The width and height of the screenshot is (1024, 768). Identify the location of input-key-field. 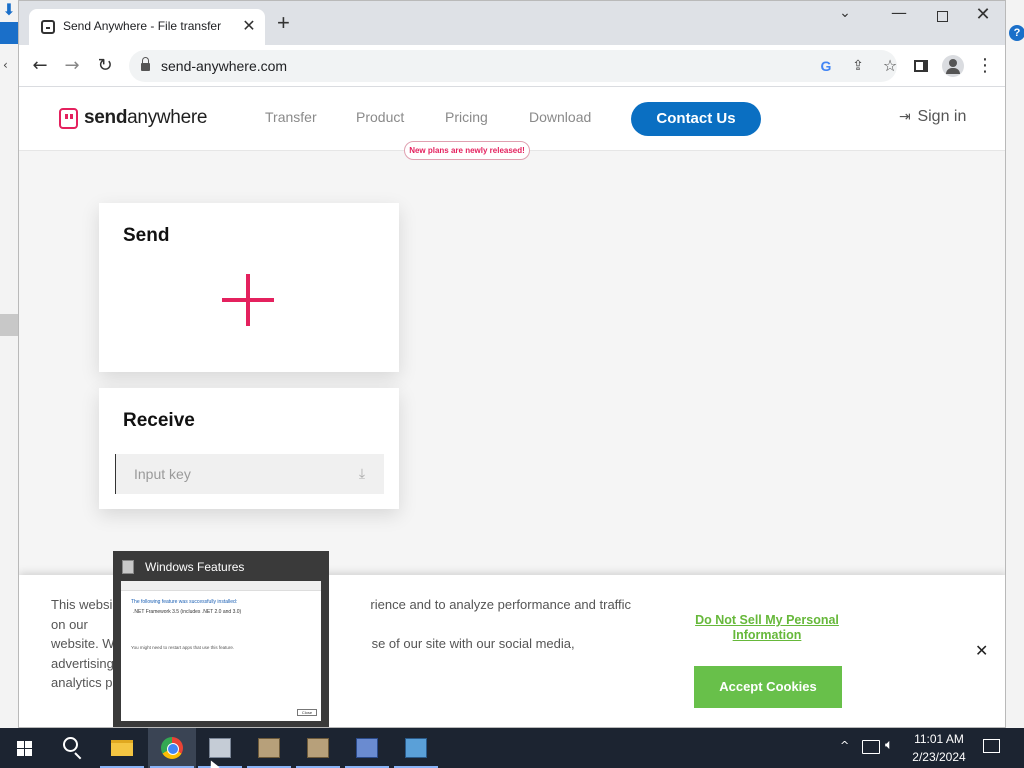
(249, 474).